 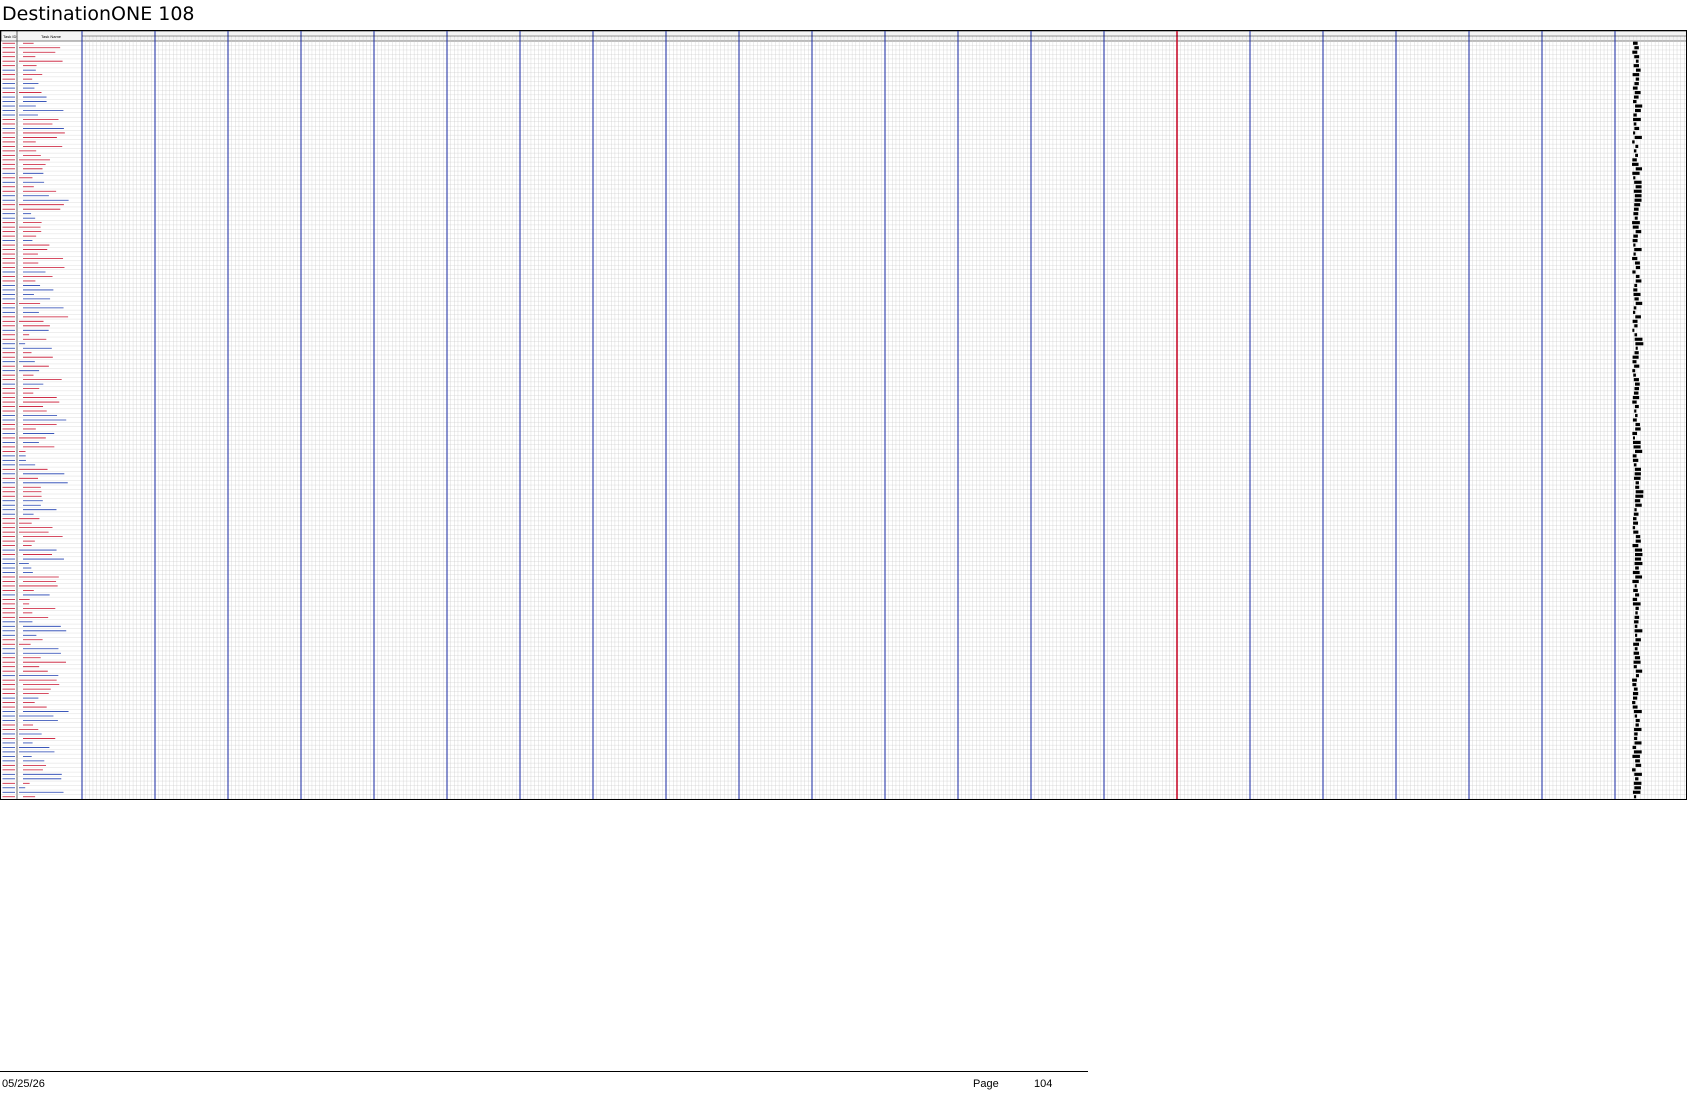 What do you see at coordinates (544, 1071) in the screenshot?
I see `footer-divider` at bounding box center [544, 1071].